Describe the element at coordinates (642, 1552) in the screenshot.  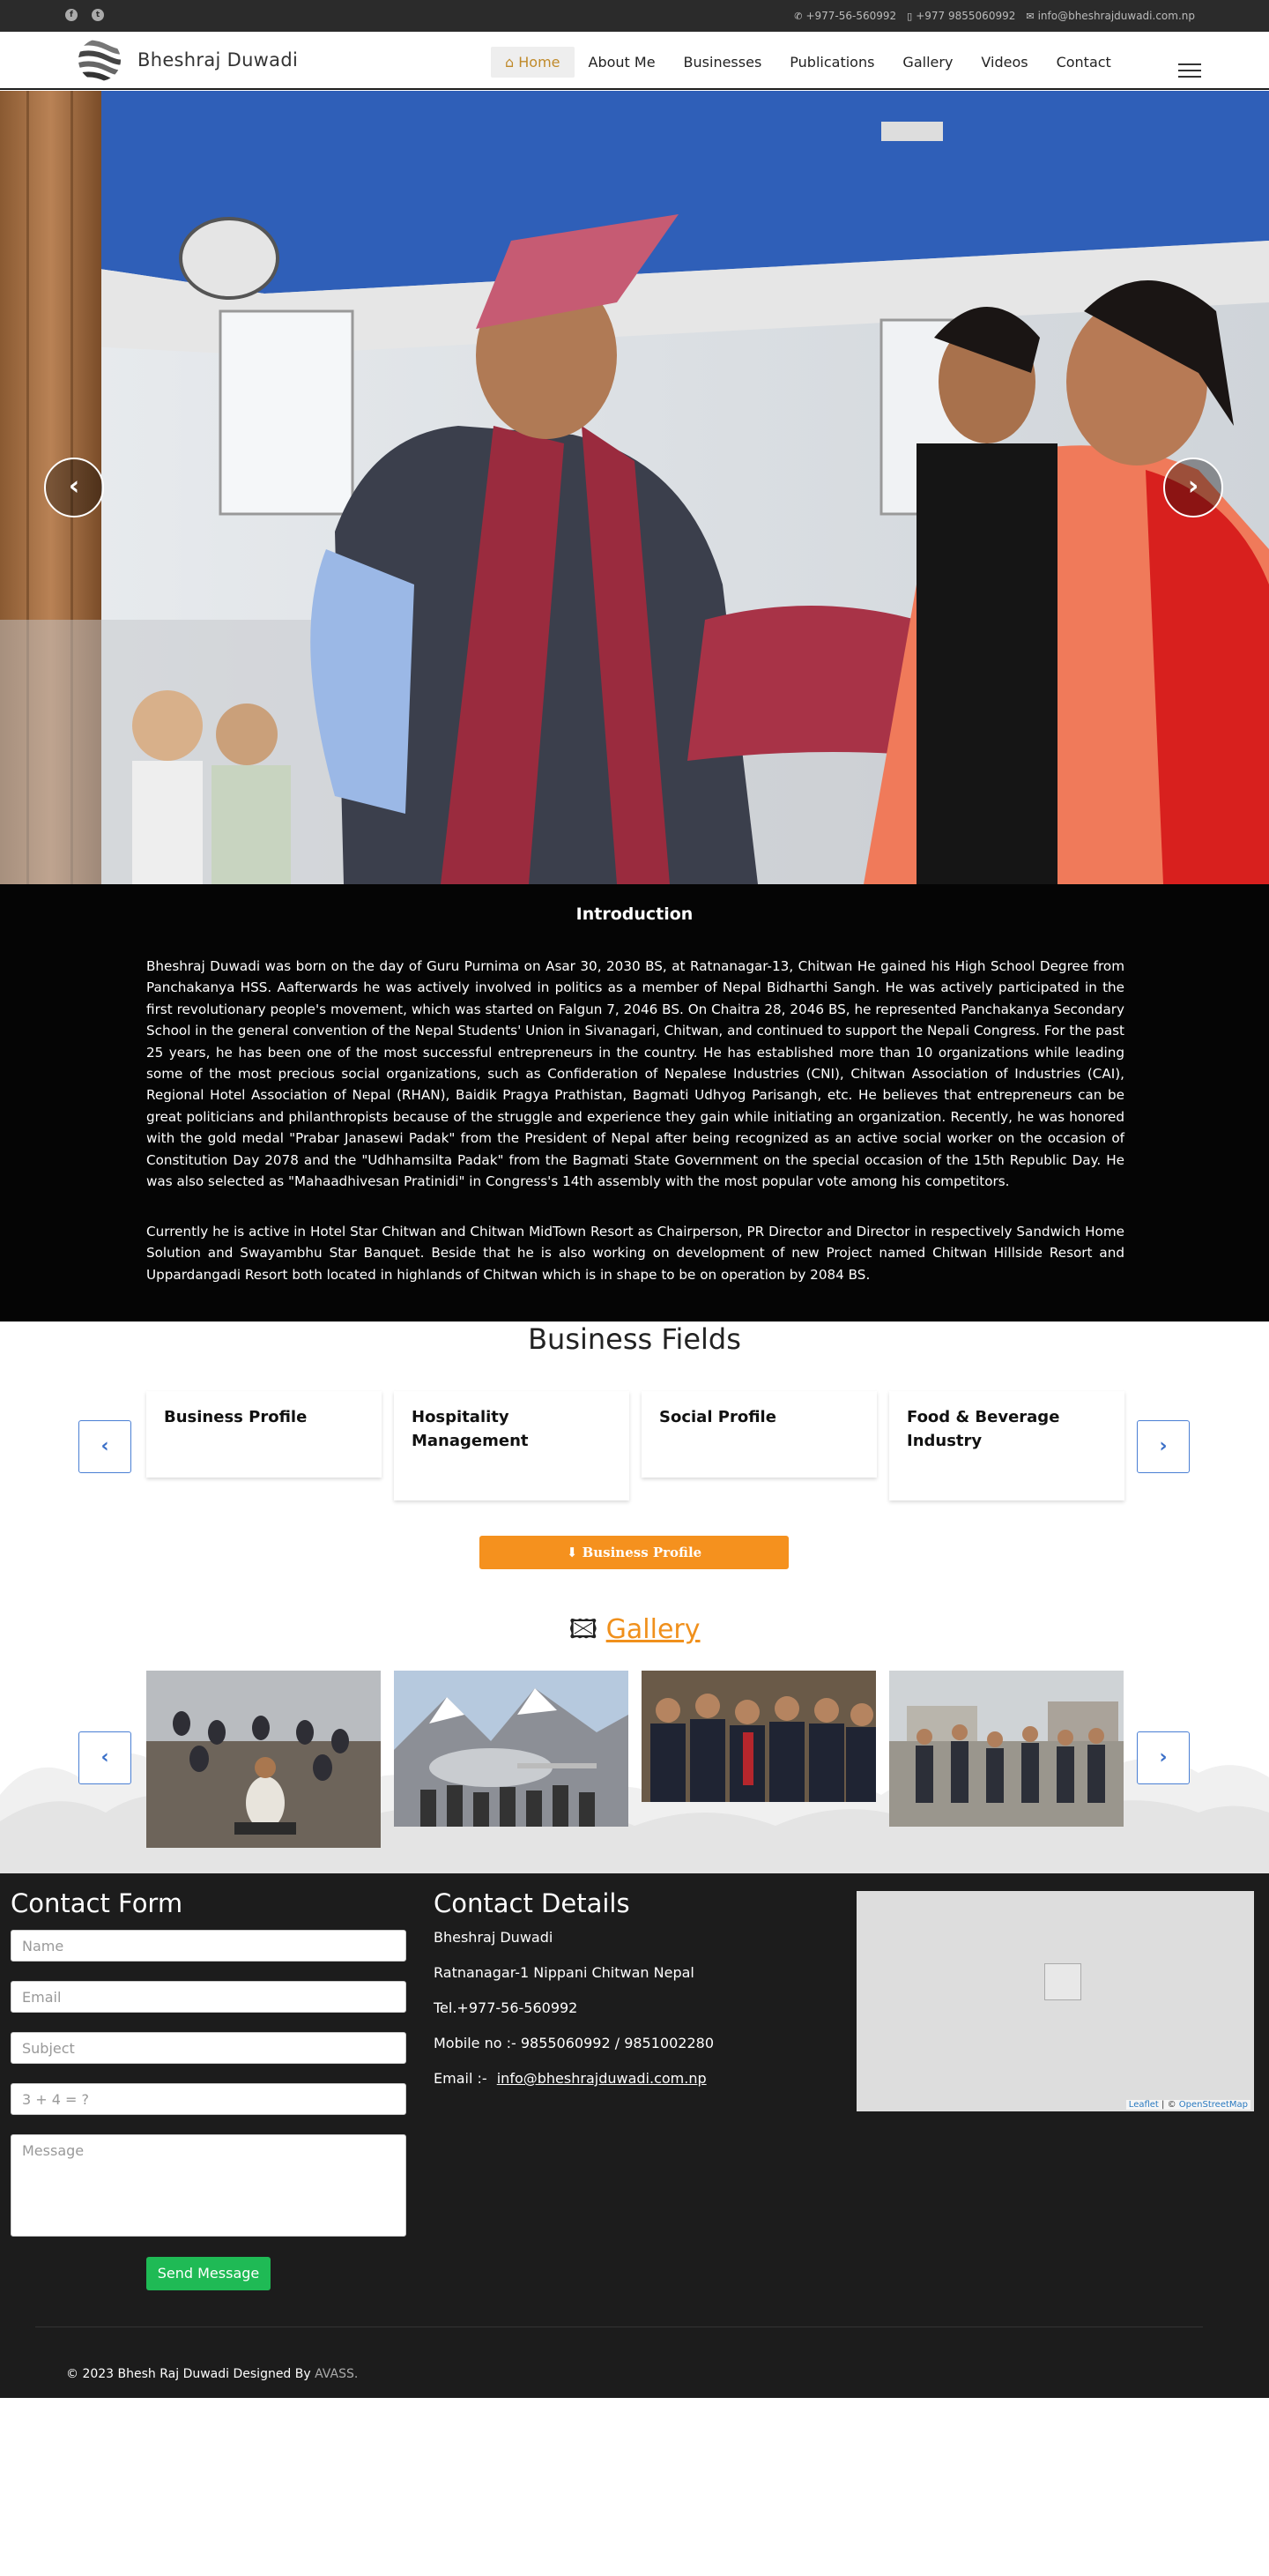
I see `download-button-label: Business Profile` at that location.